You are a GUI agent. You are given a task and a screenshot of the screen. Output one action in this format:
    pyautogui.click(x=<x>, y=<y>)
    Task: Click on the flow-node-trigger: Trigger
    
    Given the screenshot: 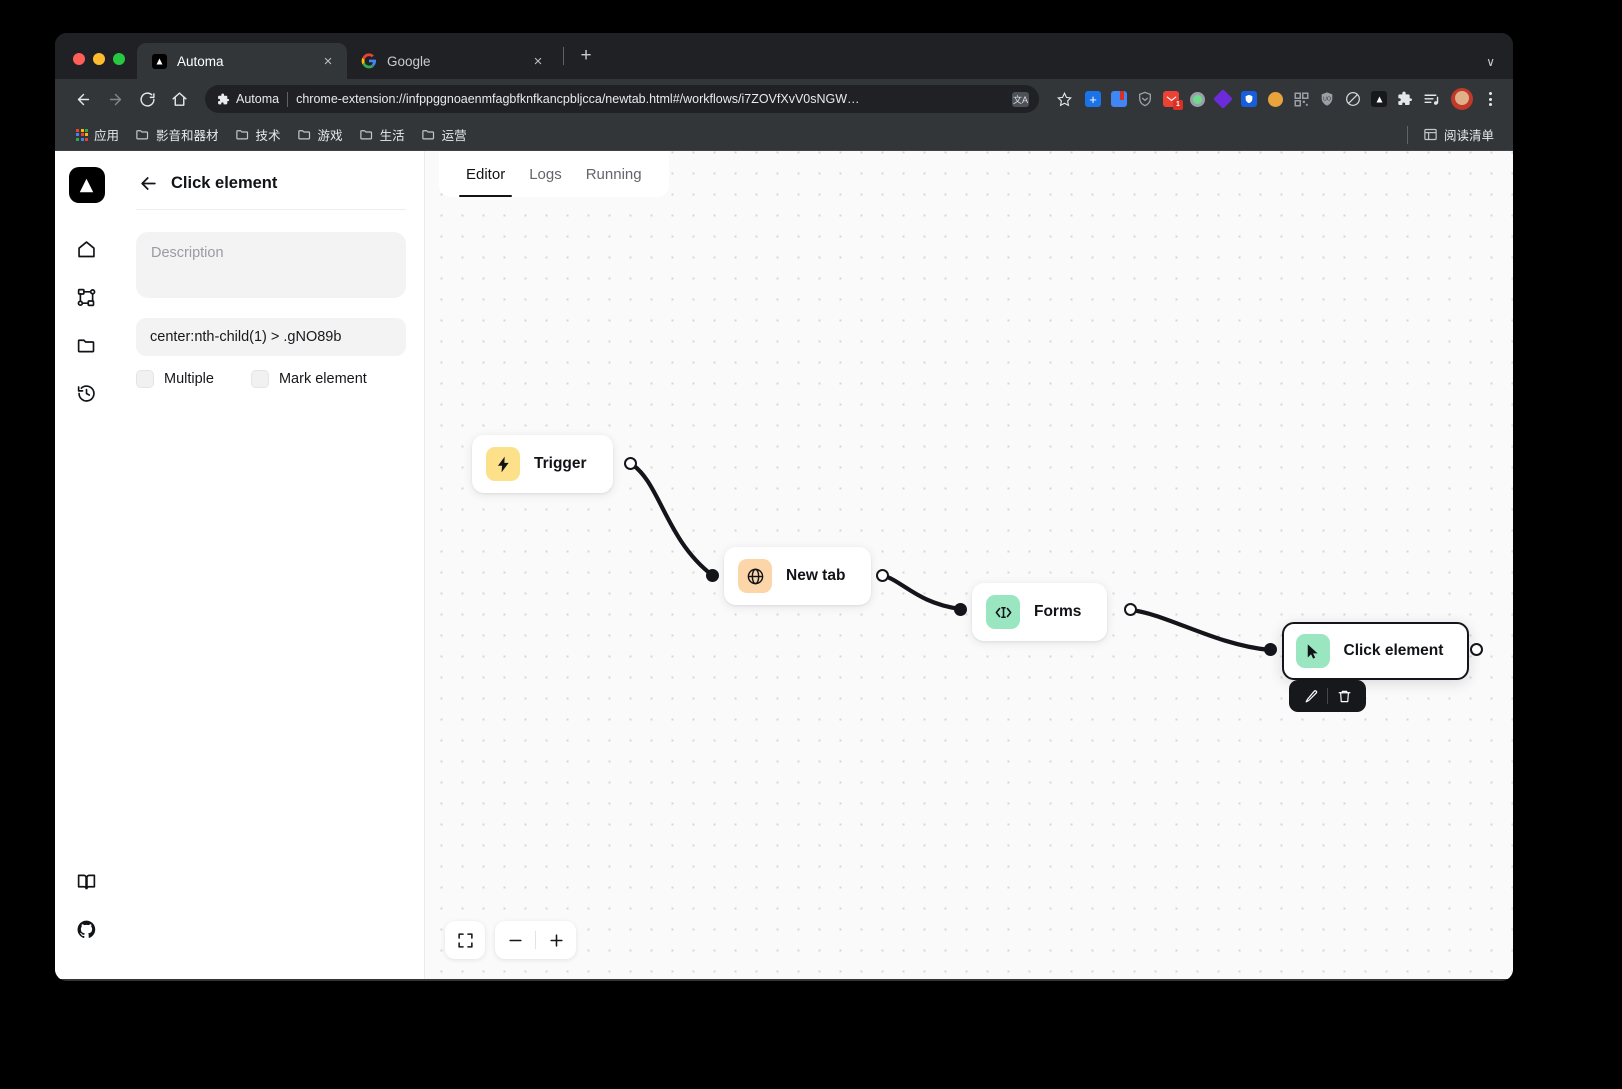 What is the action you would take?
    pyautogui.click(x=542, y=464)
    